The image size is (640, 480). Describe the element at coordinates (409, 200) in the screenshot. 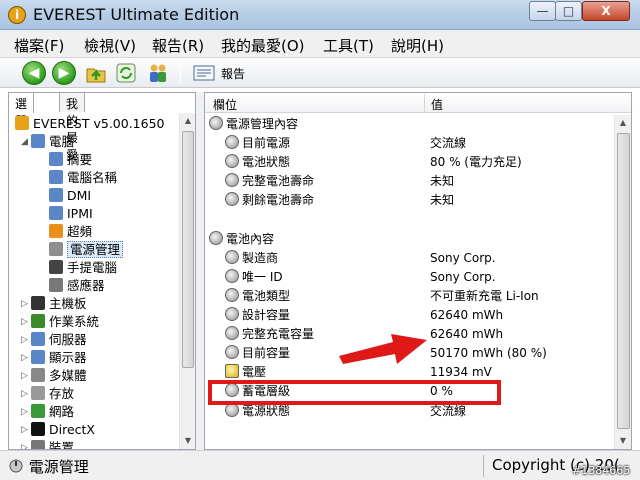

I see `table-row: 剩餘電池壽命 未知` at that location.